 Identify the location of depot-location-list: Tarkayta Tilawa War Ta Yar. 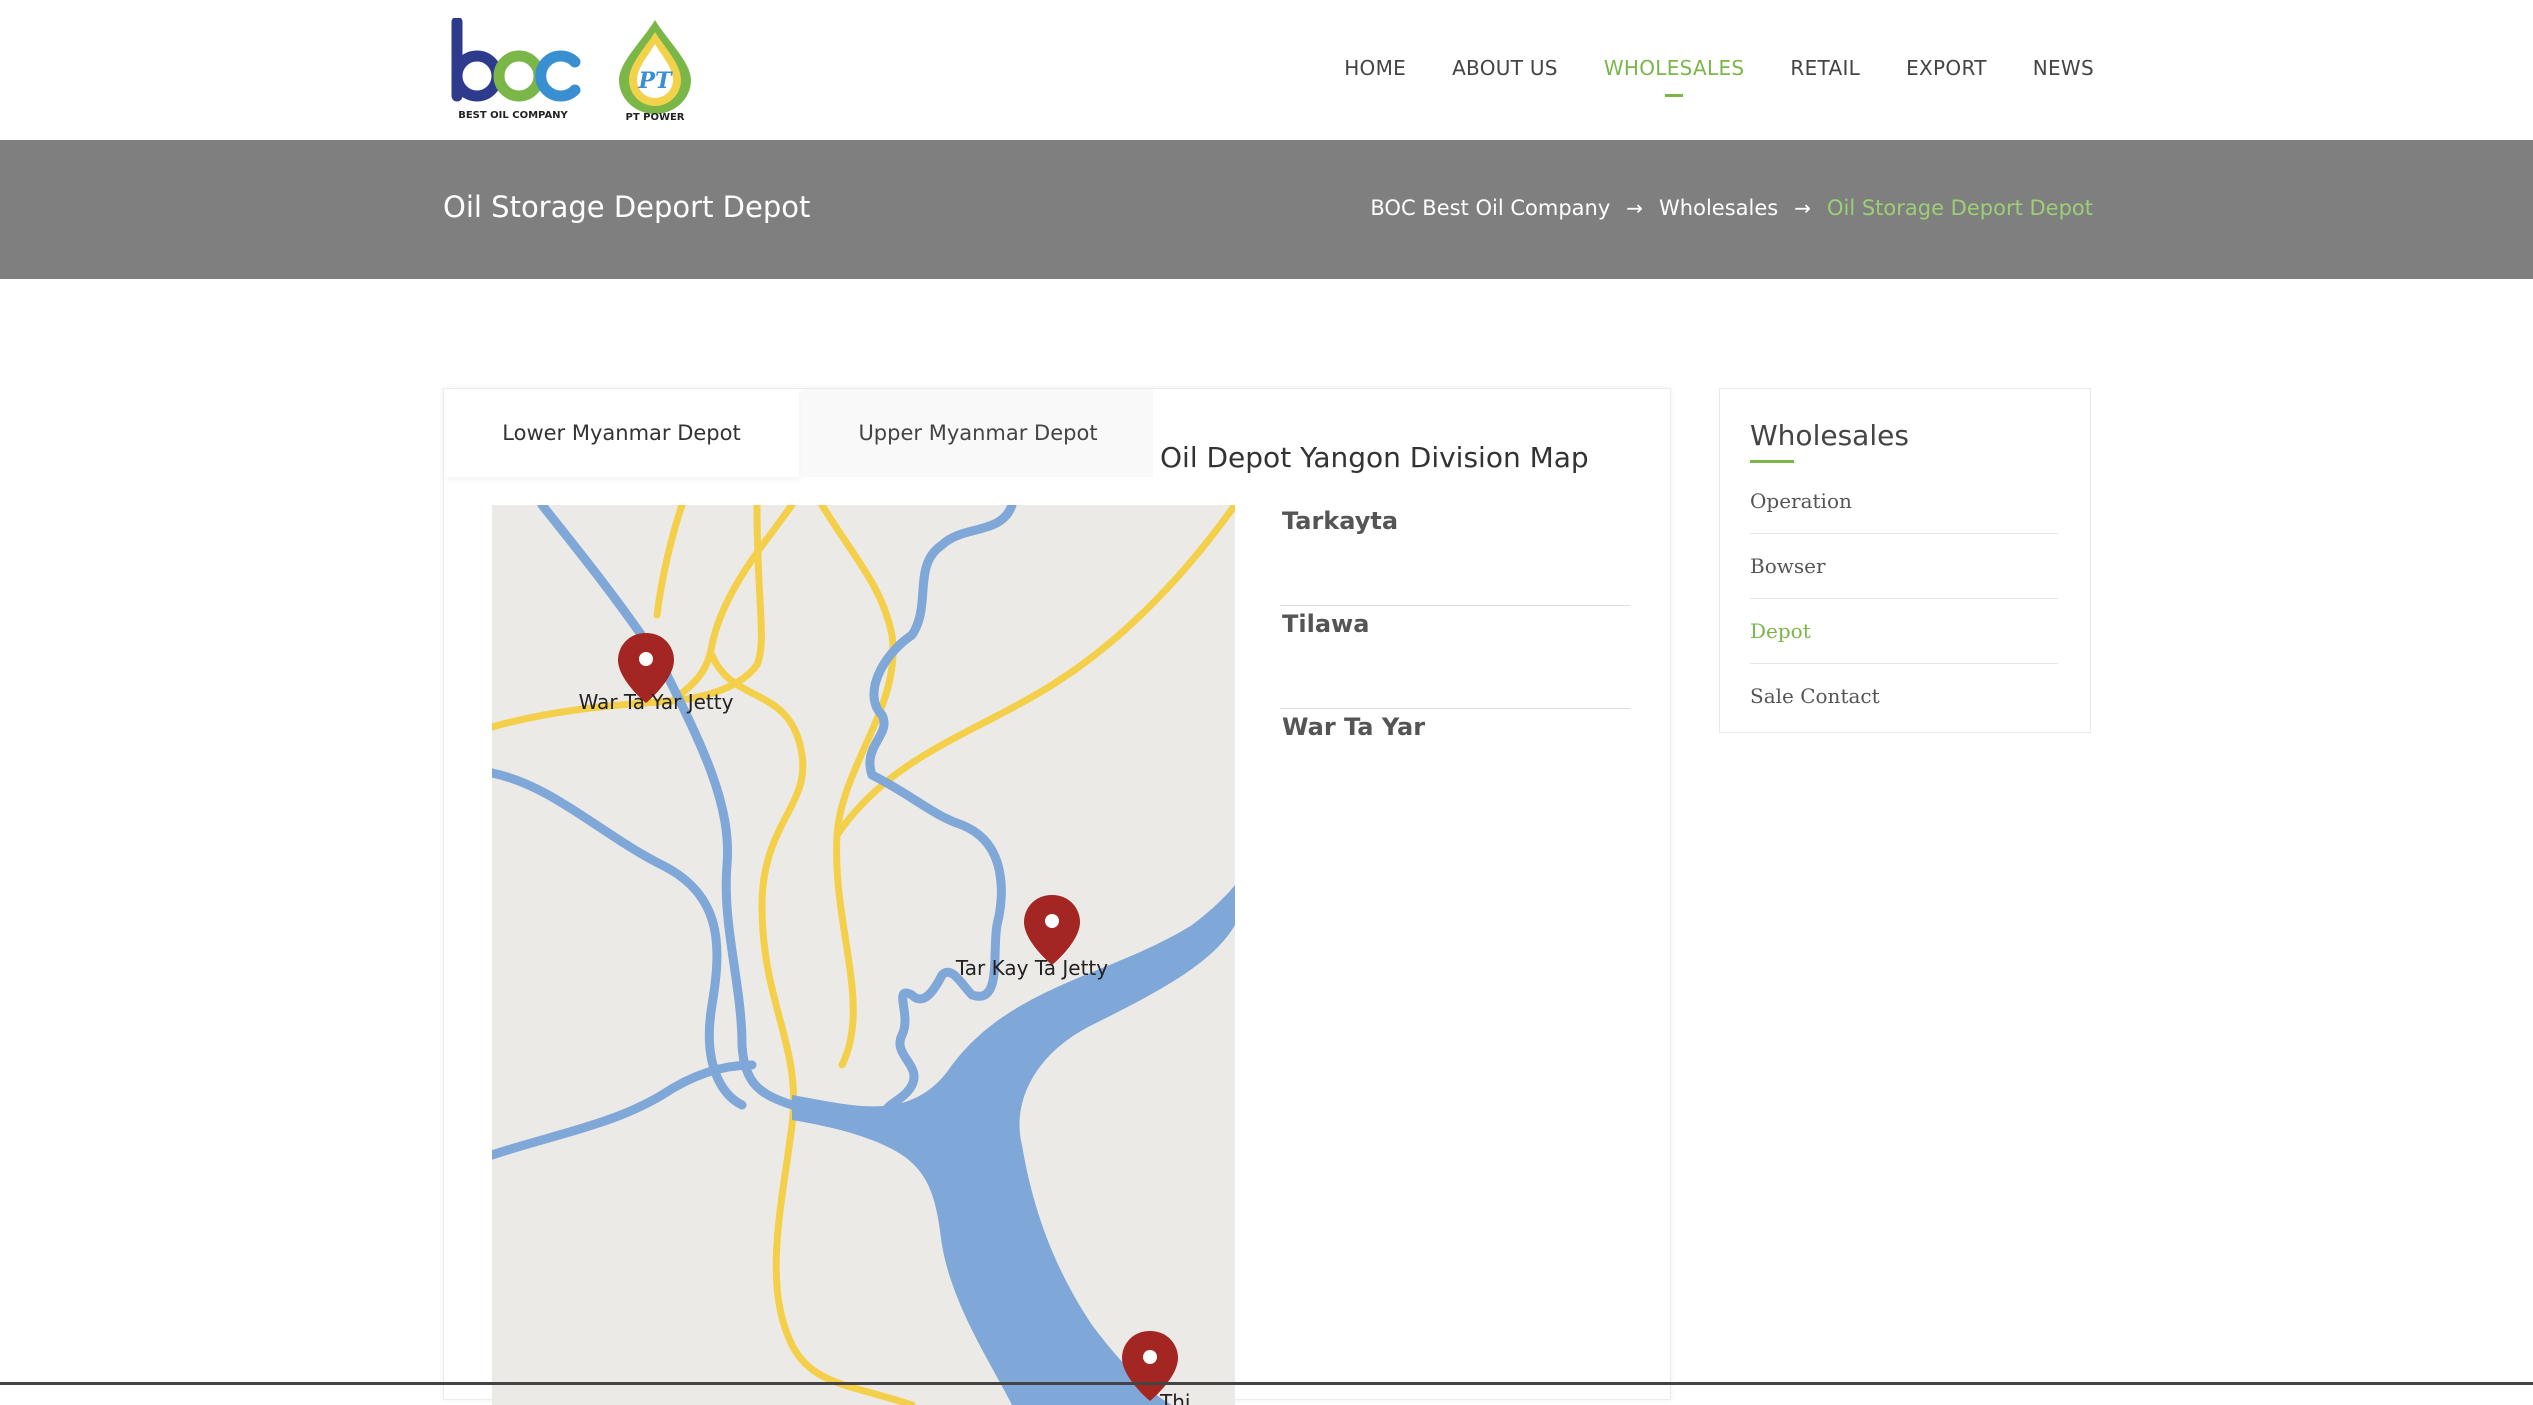
(1455, 657).